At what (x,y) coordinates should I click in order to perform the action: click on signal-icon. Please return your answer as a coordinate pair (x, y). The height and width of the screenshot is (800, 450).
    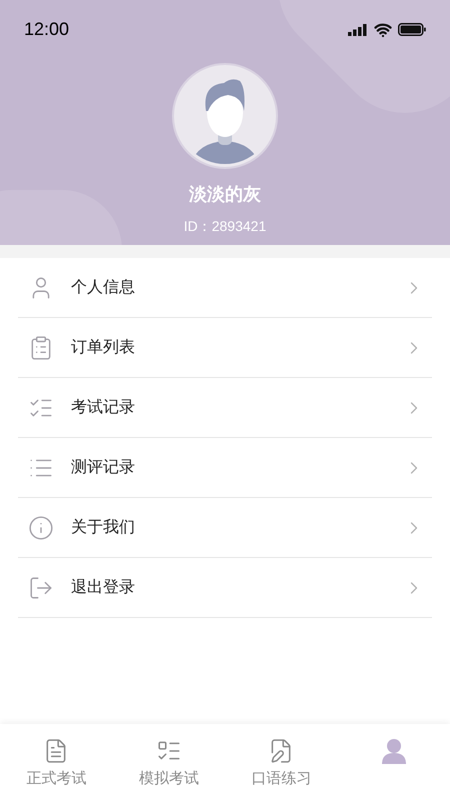
    Looking at the image, I should click on (358, 30).